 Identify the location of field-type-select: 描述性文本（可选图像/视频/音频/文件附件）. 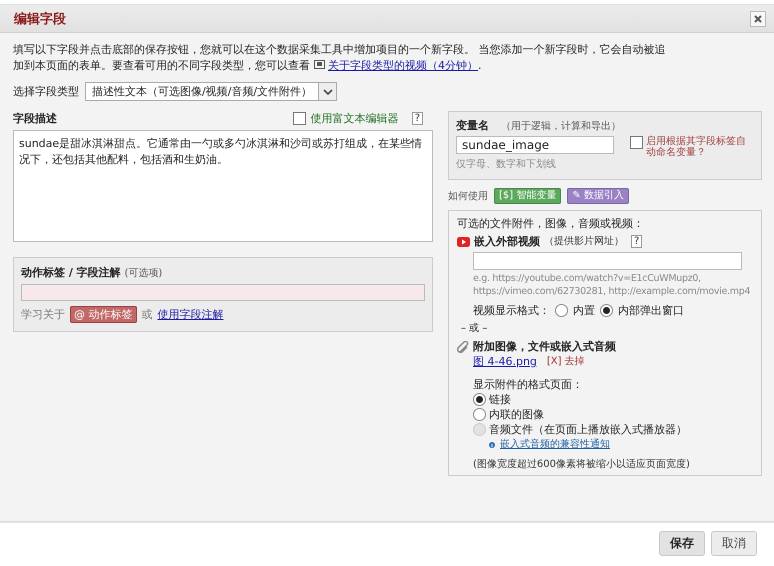
(211, 91).